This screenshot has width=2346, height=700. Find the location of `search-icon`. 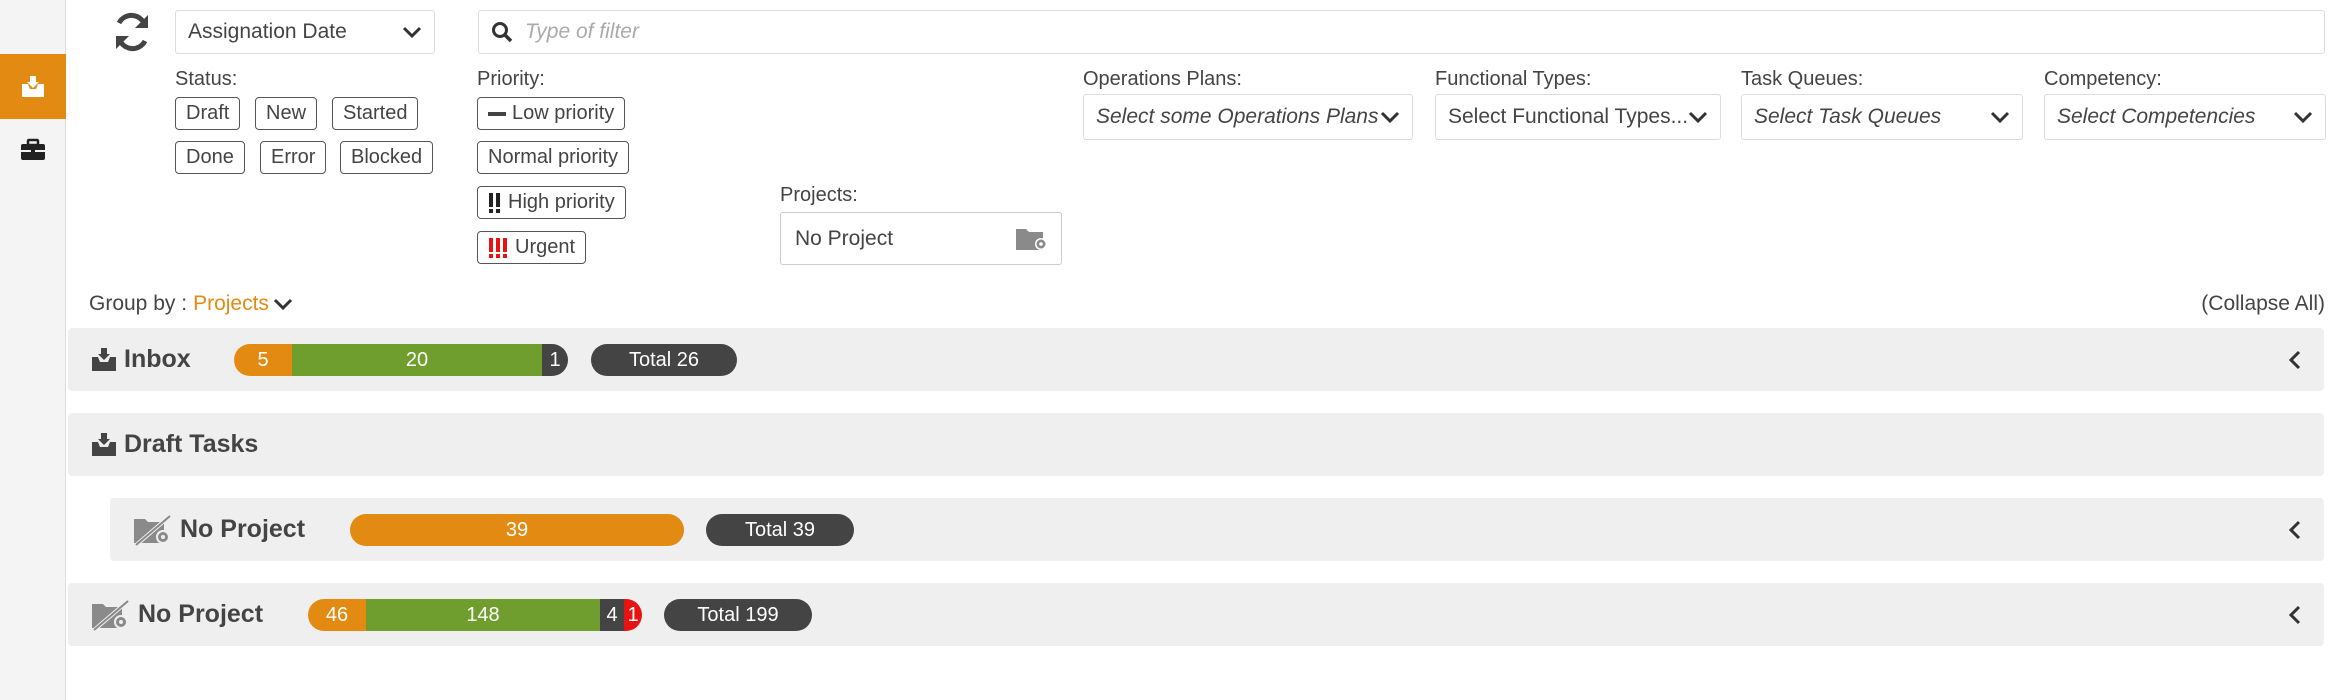

search-icon is located at coordinates (502, 32).